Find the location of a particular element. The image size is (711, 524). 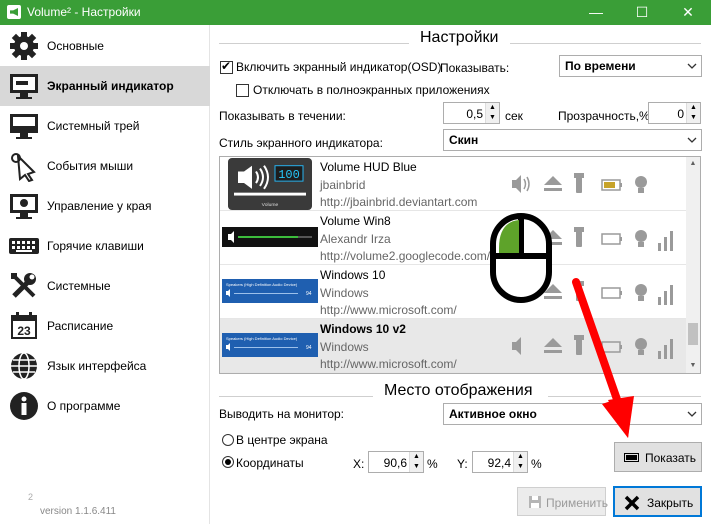

sidebar-item-label: Горячие клавиши is located at coordinates (95, 246).